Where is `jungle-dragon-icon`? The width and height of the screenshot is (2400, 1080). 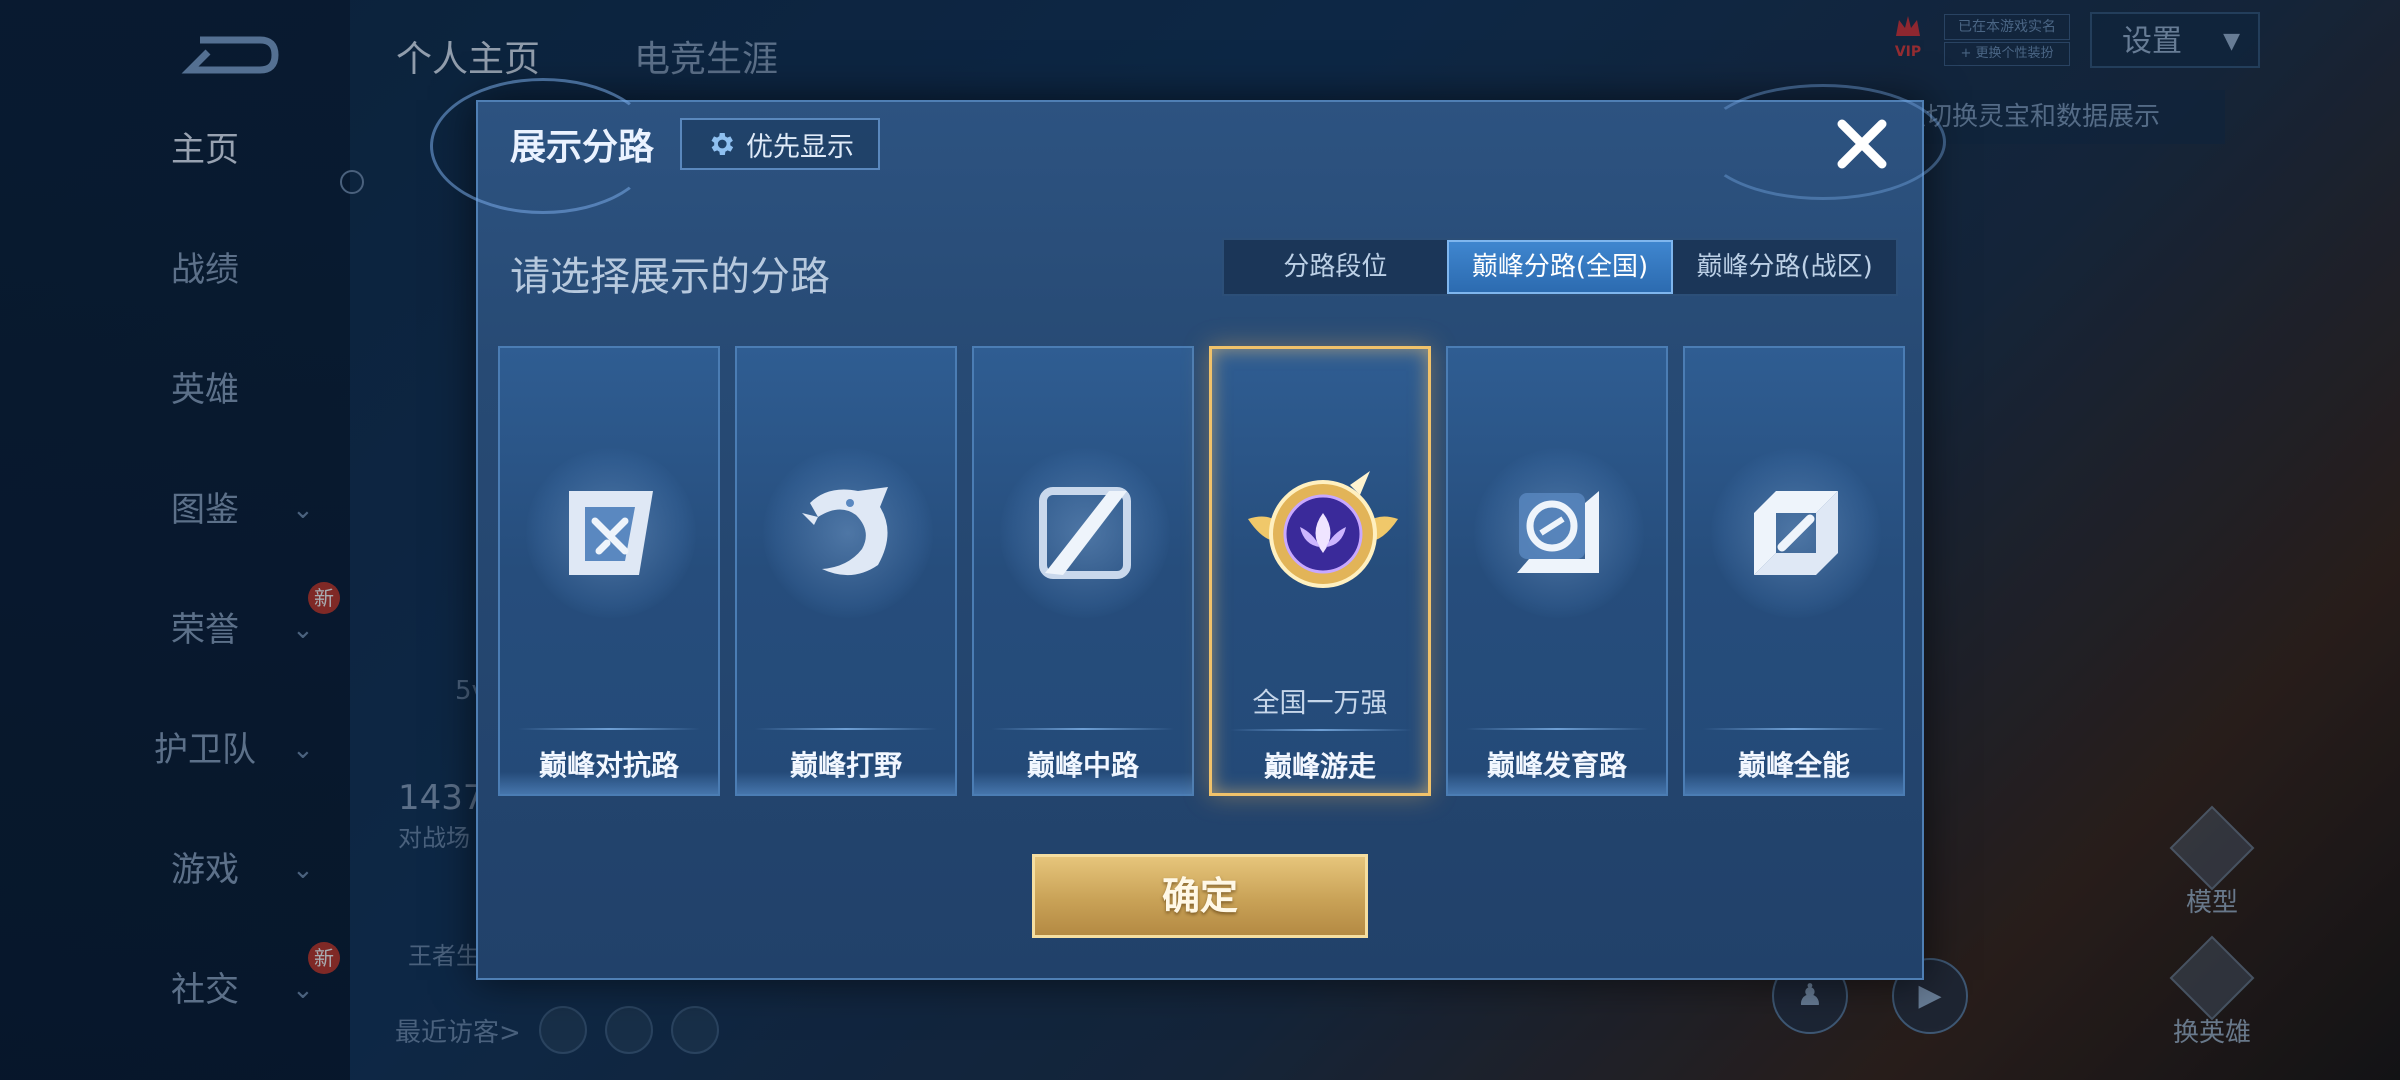 jungle-dragon-icon is located at coordinates (845, 531).